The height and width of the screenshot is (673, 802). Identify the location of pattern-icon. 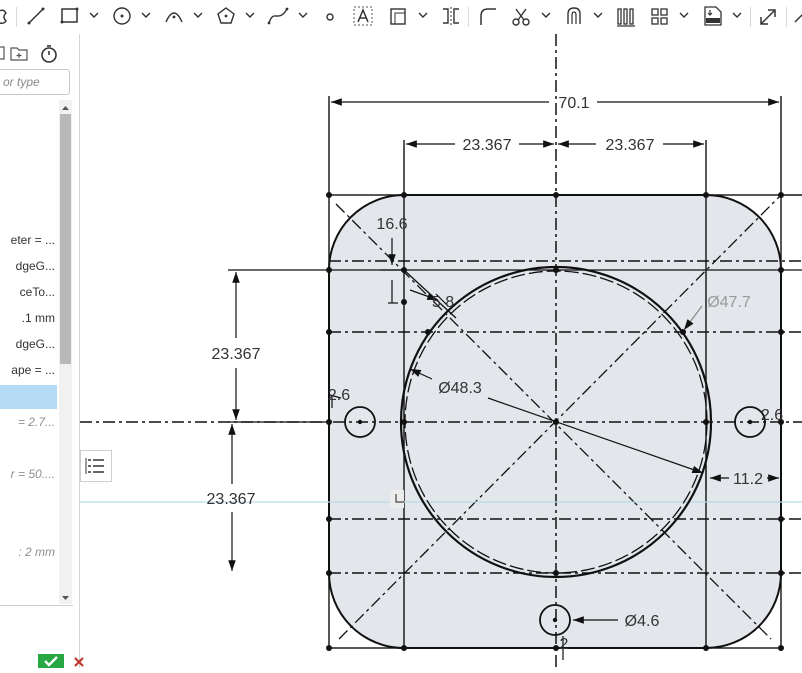
(626, 16).